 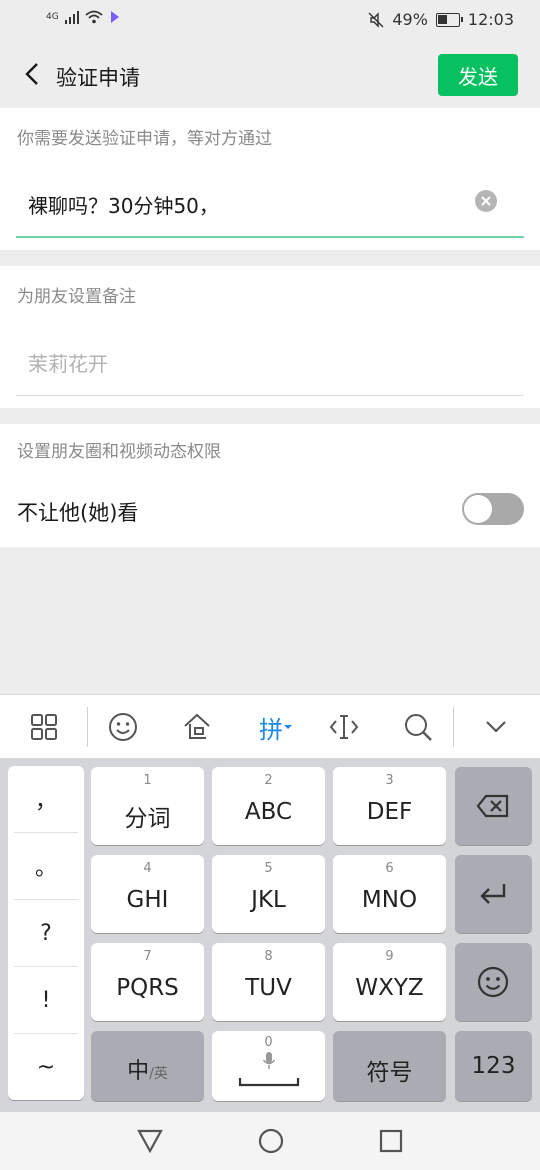 What do you see at coordinates (147, 988) in the screenshot?
I see `key-label: PQRS` at bounding box center [147, 988].